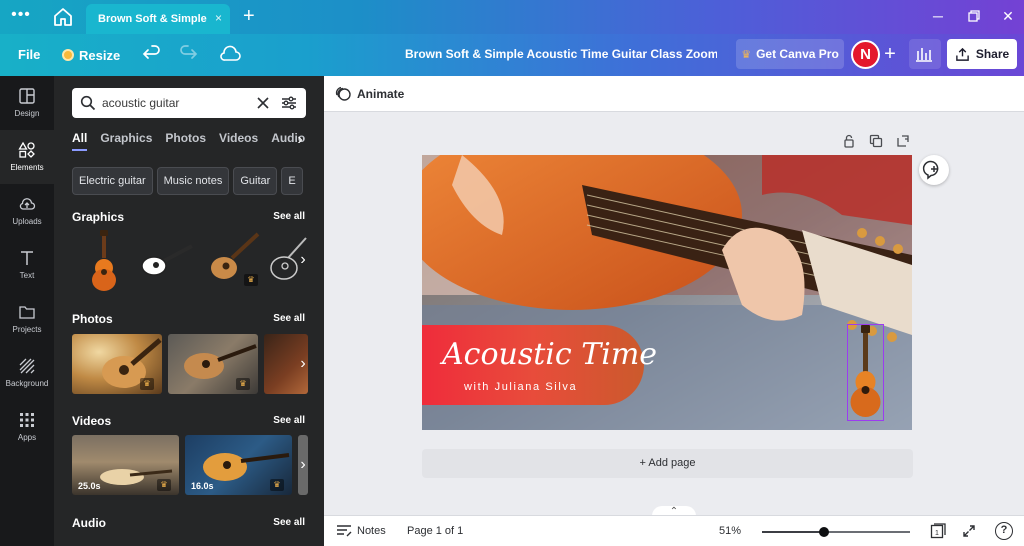  Describe the element at coordinates (292, 181) in the screenshot. I see `chip-more: E` at that location.